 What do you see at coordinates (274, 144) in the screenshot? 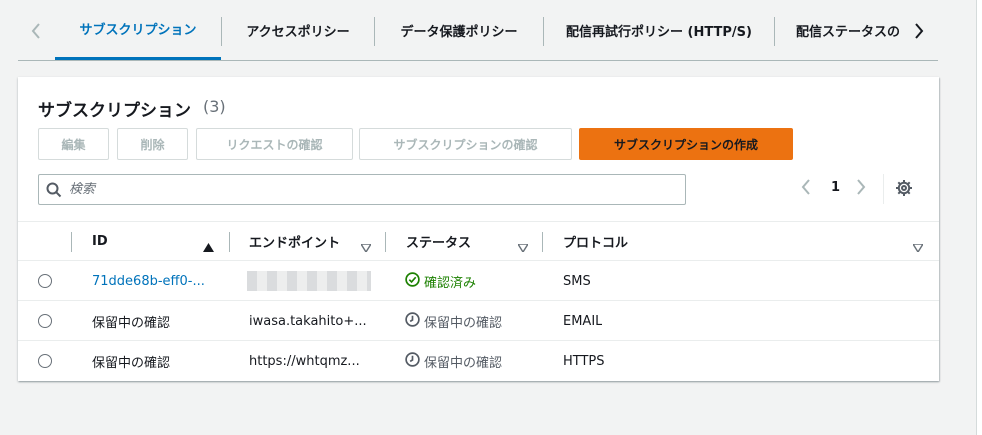
I see `confirm-request-button: リクエストの確認` at bounding box center [274, 144].